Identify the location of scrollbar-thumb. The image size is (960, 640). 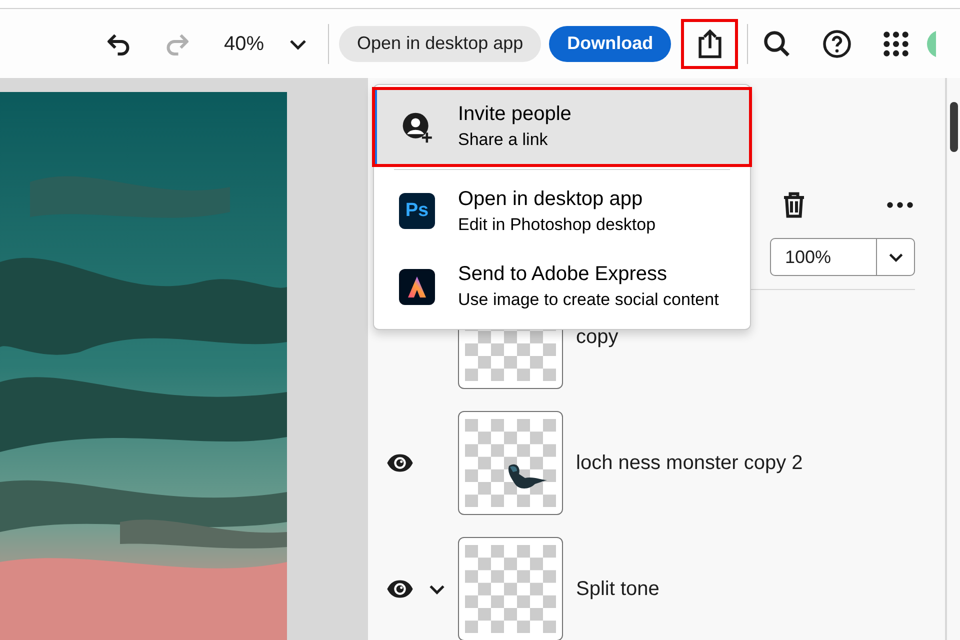
(954, 127).